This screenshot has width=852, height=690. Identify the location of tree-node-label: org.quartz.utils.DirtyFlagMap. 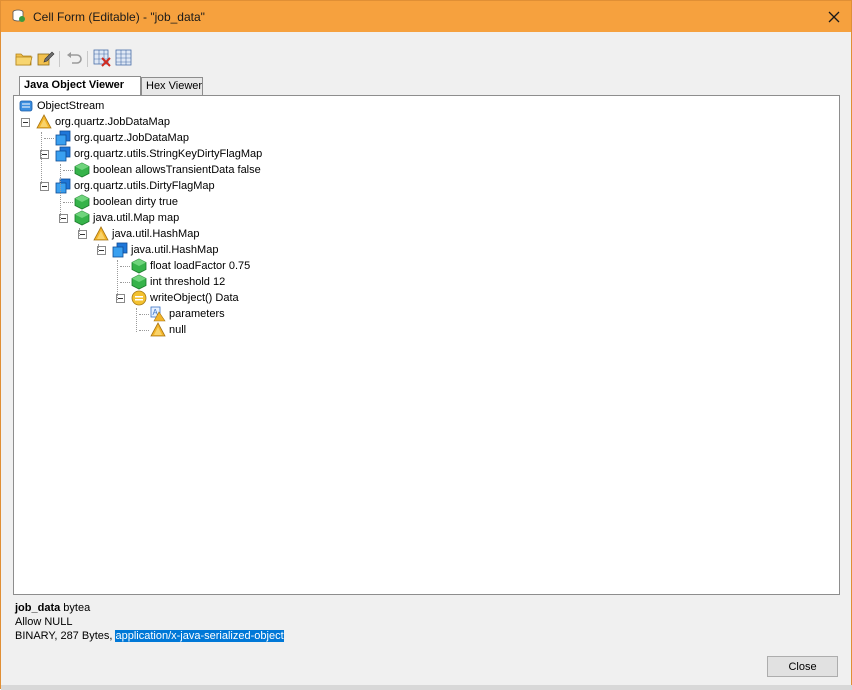
(144, 186).